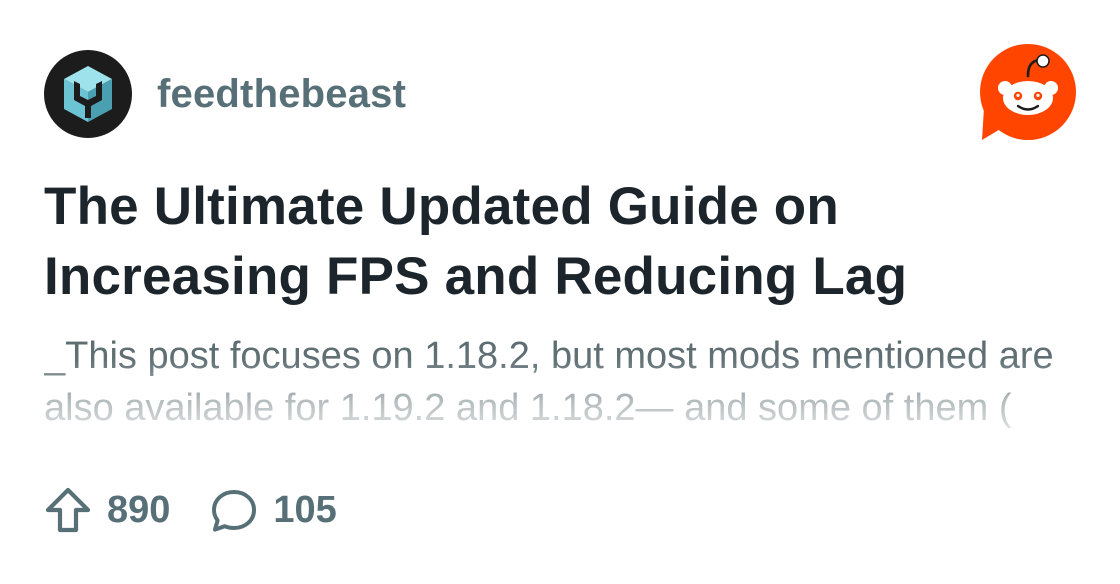 The image size is (1120, 584). I want to click on upvote-arrow-icon, so click(68, 510).